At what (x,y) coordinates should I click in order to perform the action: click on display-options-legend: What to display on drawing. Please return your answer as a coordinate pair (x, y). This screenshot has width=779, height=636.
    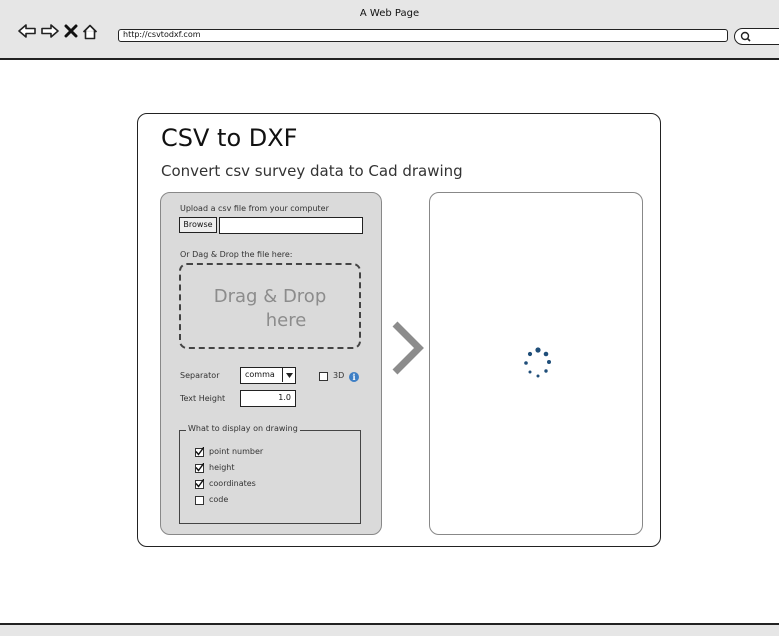
    Looking at the image, I should click on (243, 428).